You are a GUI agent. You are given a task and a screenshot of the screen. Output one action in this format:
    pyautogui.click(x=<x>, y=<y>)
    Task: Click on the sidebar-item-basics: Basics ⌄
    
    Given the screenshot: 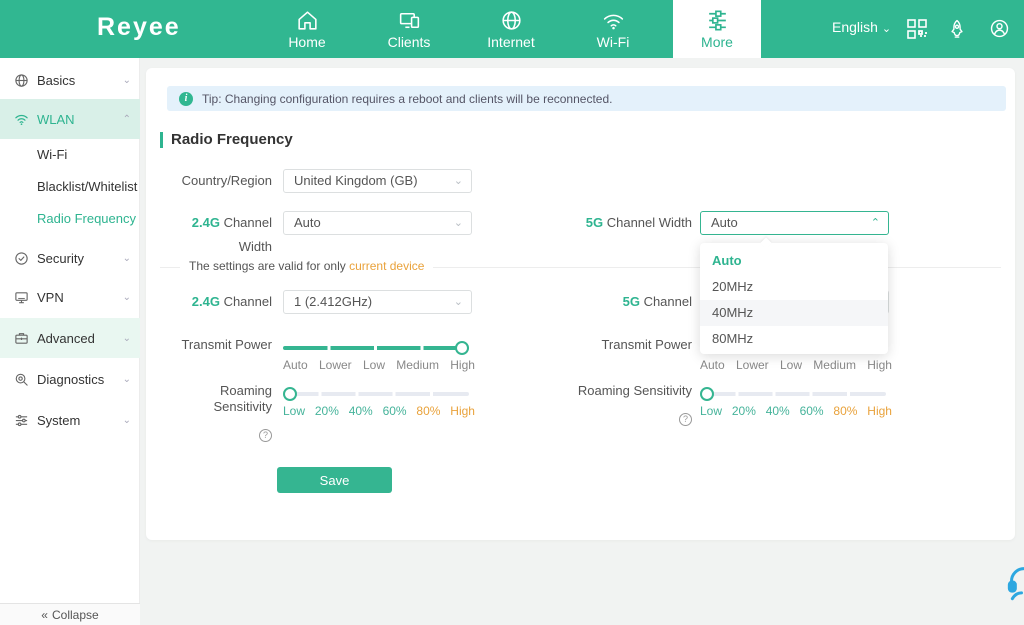 What is the action you would take?
    pyautogui.click(x=70, y=80)
    